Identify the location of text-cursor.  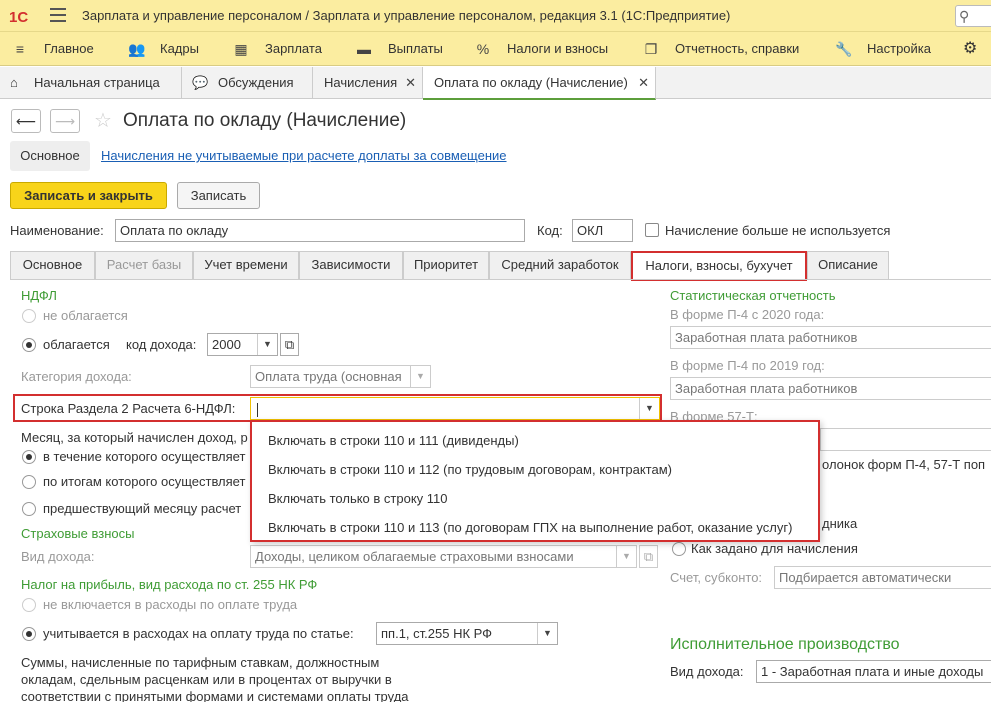
(257, 409).